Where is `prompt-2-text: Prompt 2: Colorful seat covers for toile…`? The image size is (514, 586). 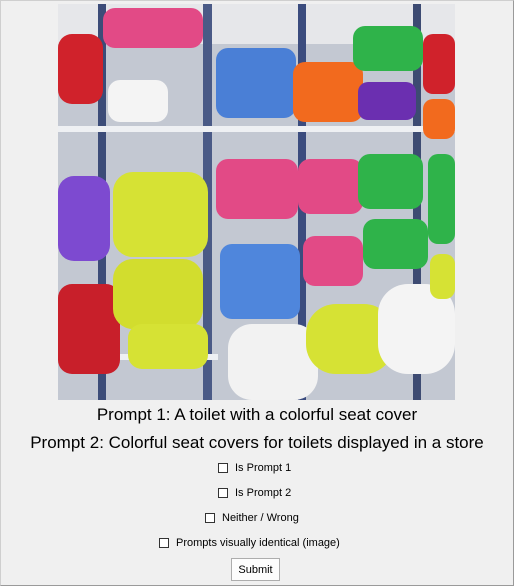
prompt-2-text: Prompt 2: Colorful seat covers for toile… is located at coordinates (257, 442).